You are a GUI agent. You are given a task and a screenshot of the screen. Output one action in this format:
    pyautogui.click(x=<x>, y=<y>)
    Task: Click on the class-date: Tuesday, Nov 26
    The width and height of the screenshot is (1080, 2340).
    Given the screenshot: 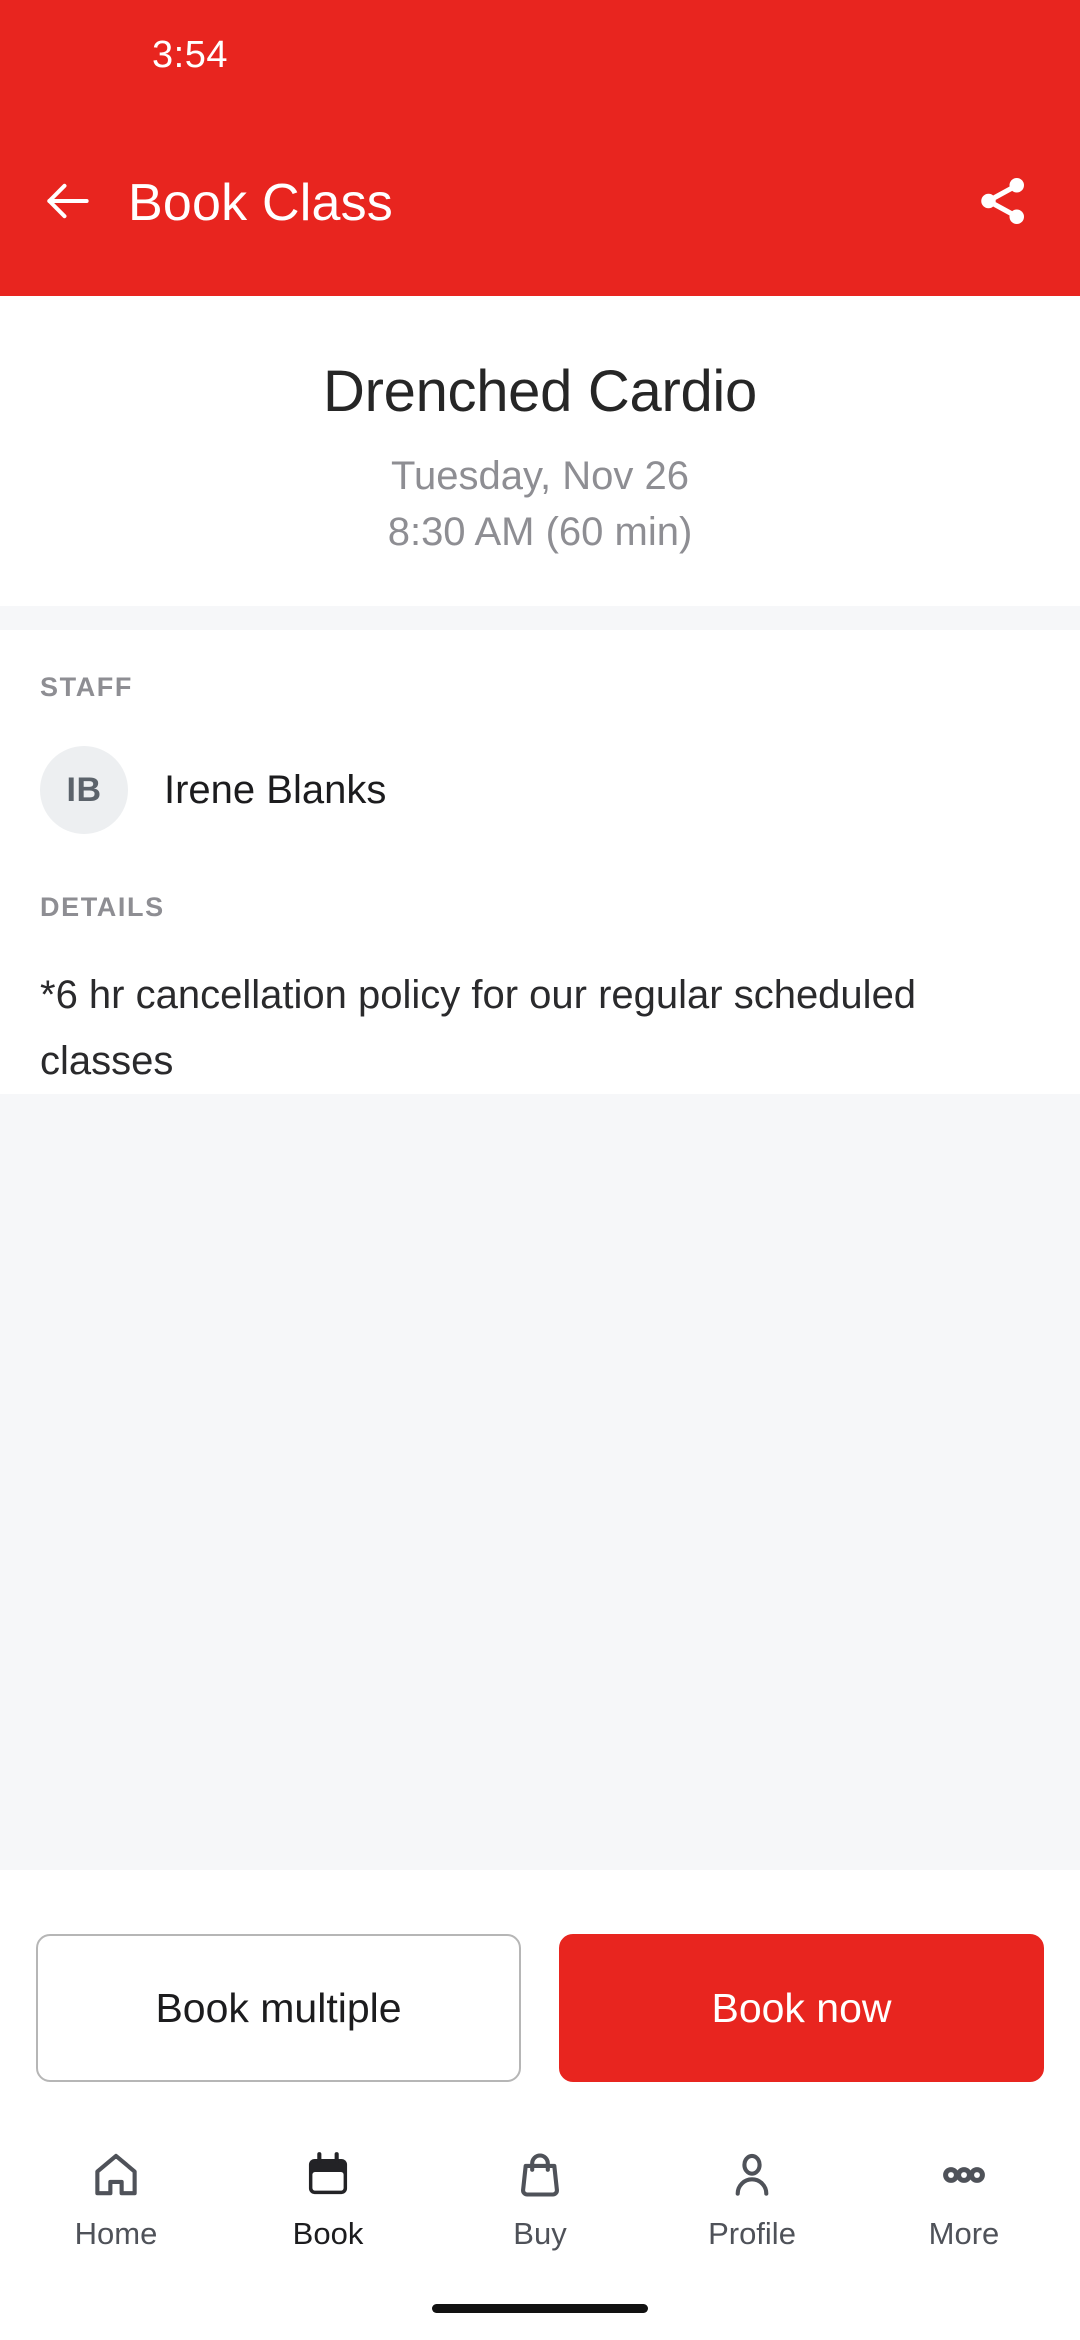 What is the action you would take?
    pyautogui.click(x=540, y=476)
    